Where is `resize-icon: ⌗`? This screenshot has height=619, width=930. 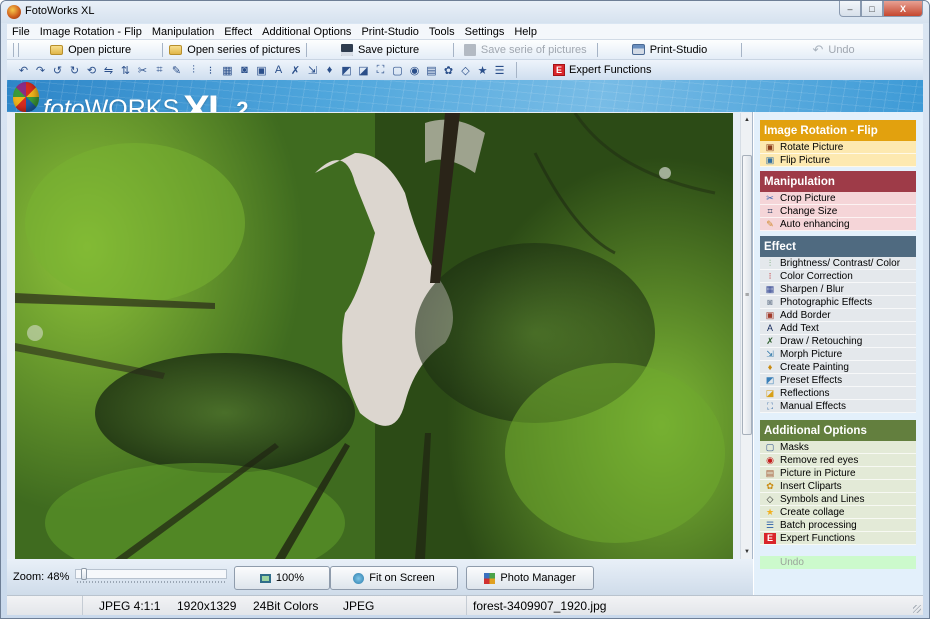
resize-icon: ⌗ is located at coordinates (159, 70).